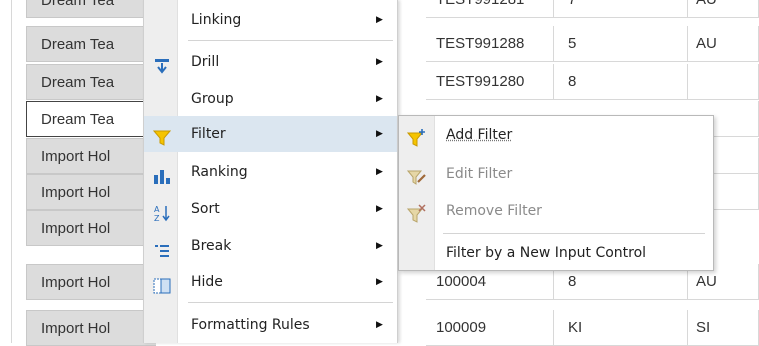 The image size is (759, 346). Describe the element at coordinates (417, 136) in the screenshot. I see `add-filter-icon` at that location.